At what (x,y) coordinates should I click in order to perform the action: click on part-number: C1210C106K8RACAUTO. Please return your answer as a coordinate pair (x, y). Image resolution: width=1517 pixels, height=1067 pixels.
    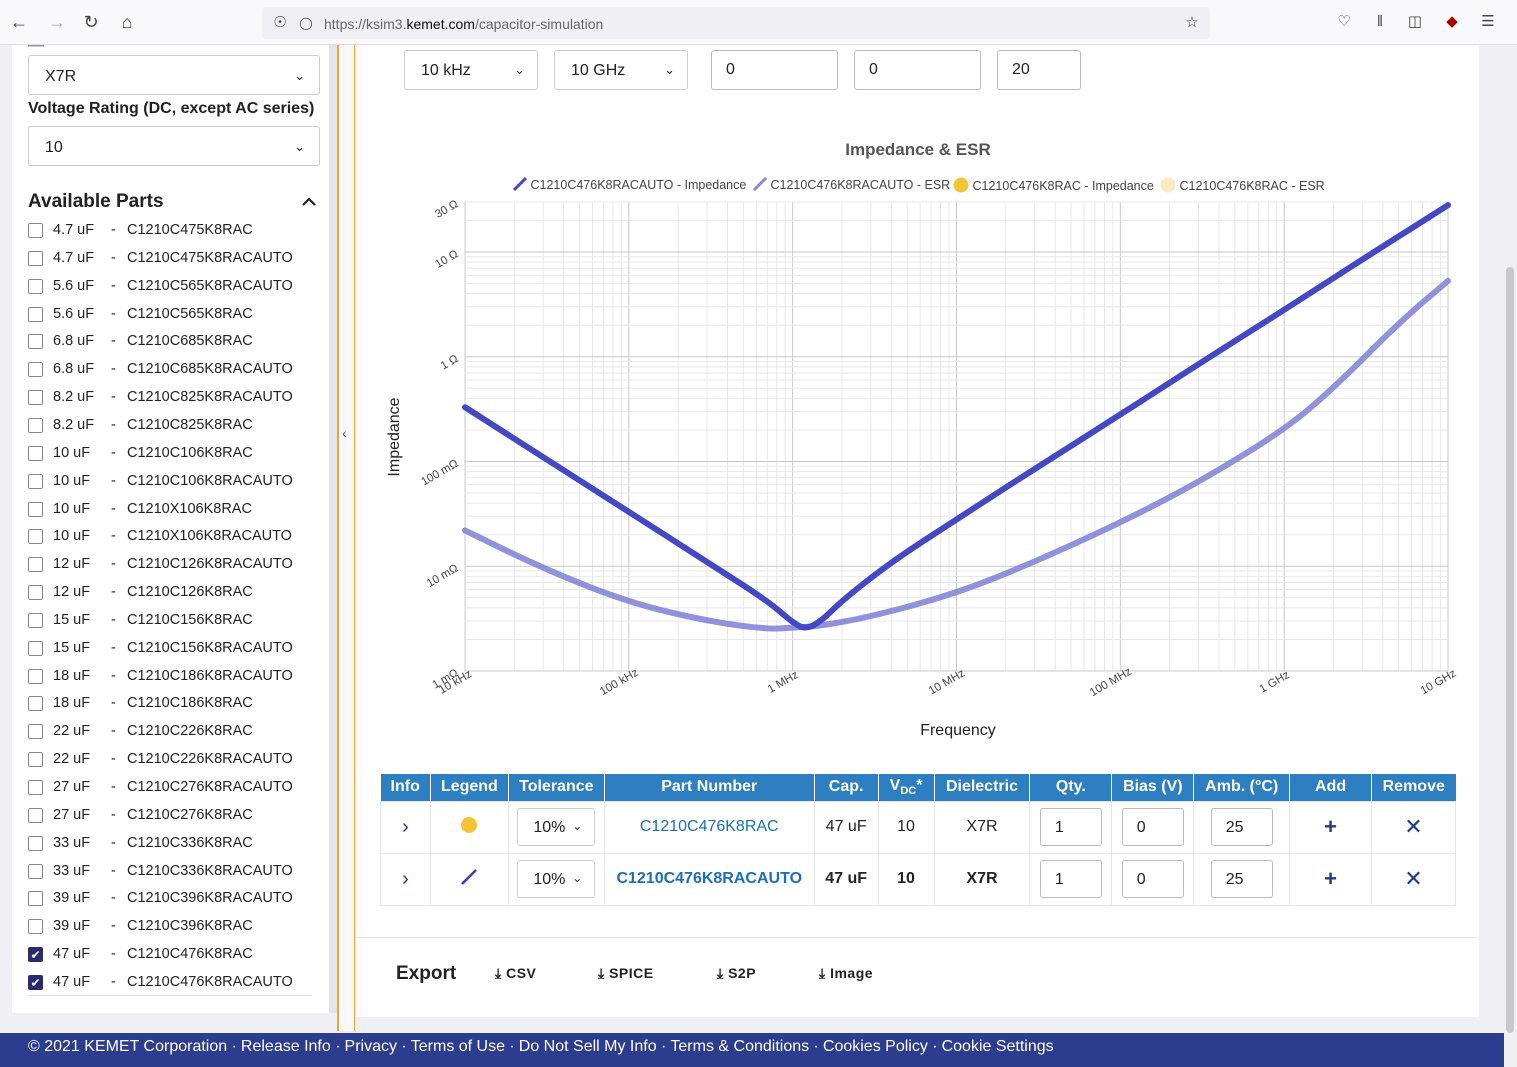
    Looking at the image, I should click on (210, 480).